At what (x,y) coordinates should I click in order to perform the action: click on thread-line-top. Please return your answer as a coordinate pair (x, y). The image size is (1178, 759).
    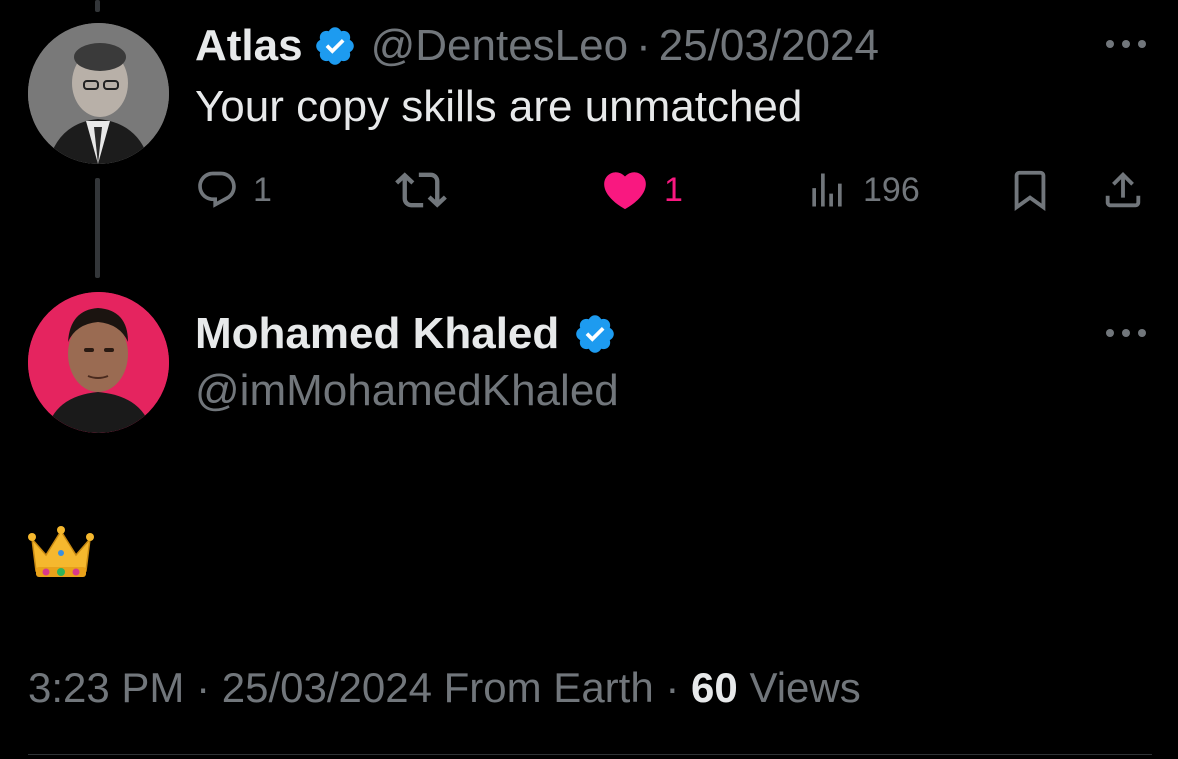
    Looking at the image, I should click on (97, 6).